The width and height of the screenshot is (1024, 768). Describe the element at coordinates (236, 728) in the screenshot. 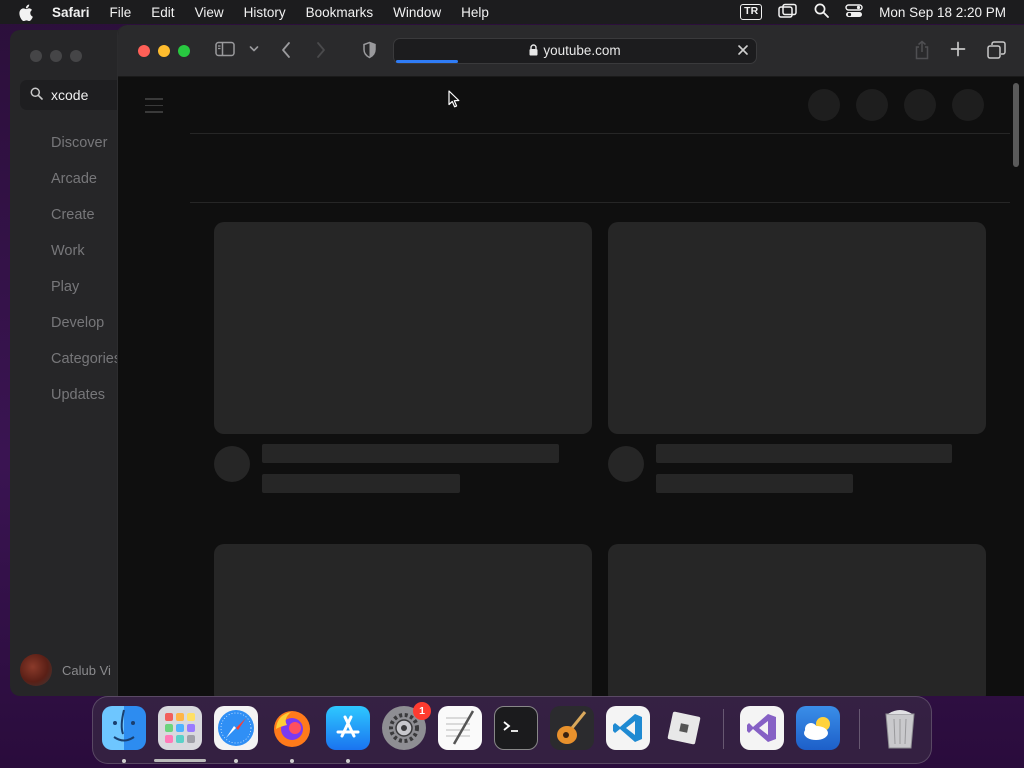

I see `safari-icon` at that location.